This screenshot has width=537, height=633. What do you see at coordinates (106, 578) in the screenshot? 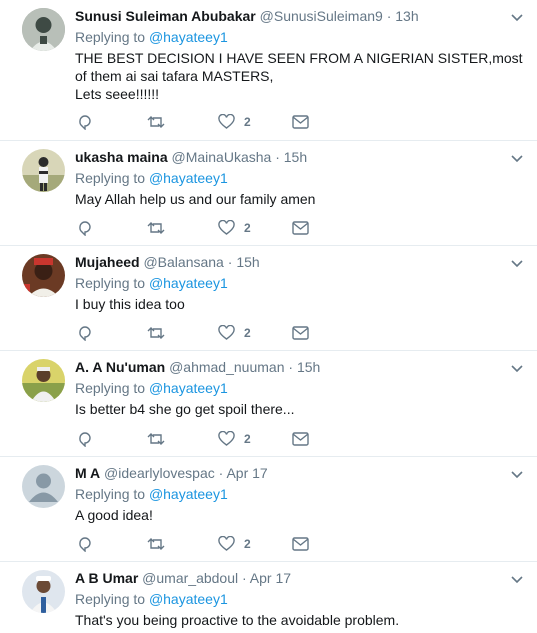
I see `display-name: A B Umar` at bounding box center [106, 578].